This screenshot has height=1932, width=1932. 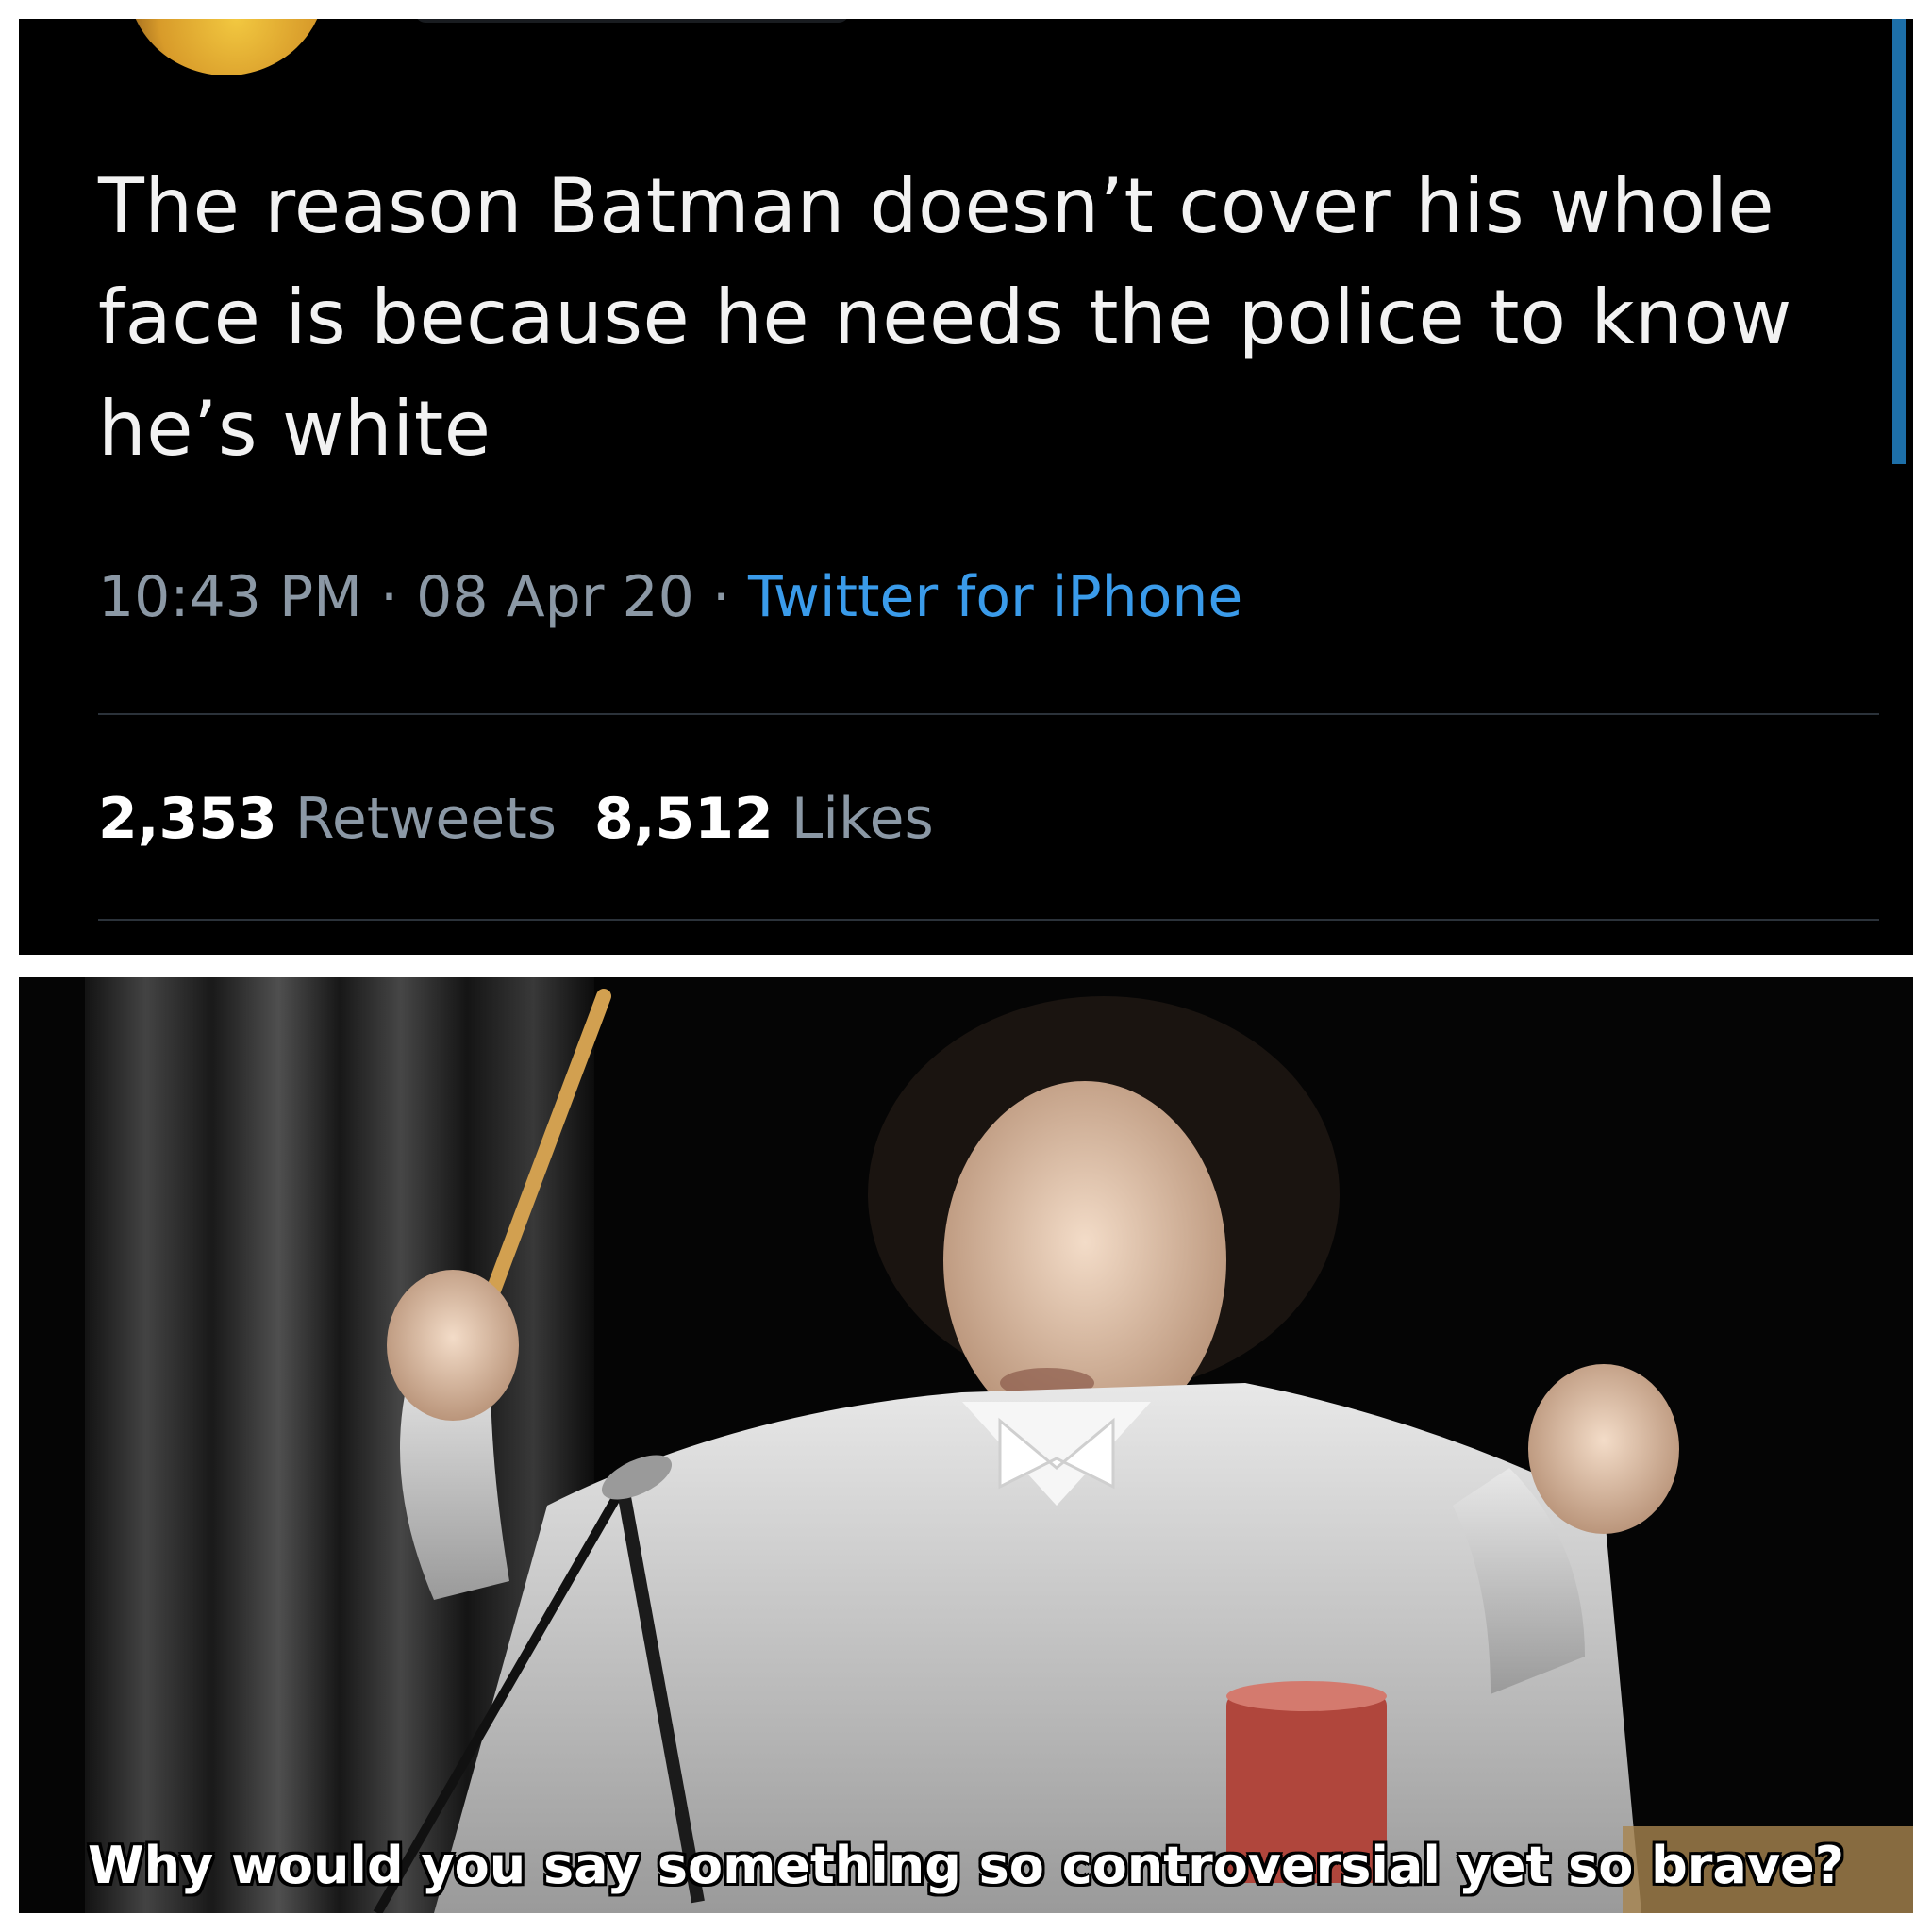 I want to click on tweet-time: 10:43 PM, so click(x=230, y=597).